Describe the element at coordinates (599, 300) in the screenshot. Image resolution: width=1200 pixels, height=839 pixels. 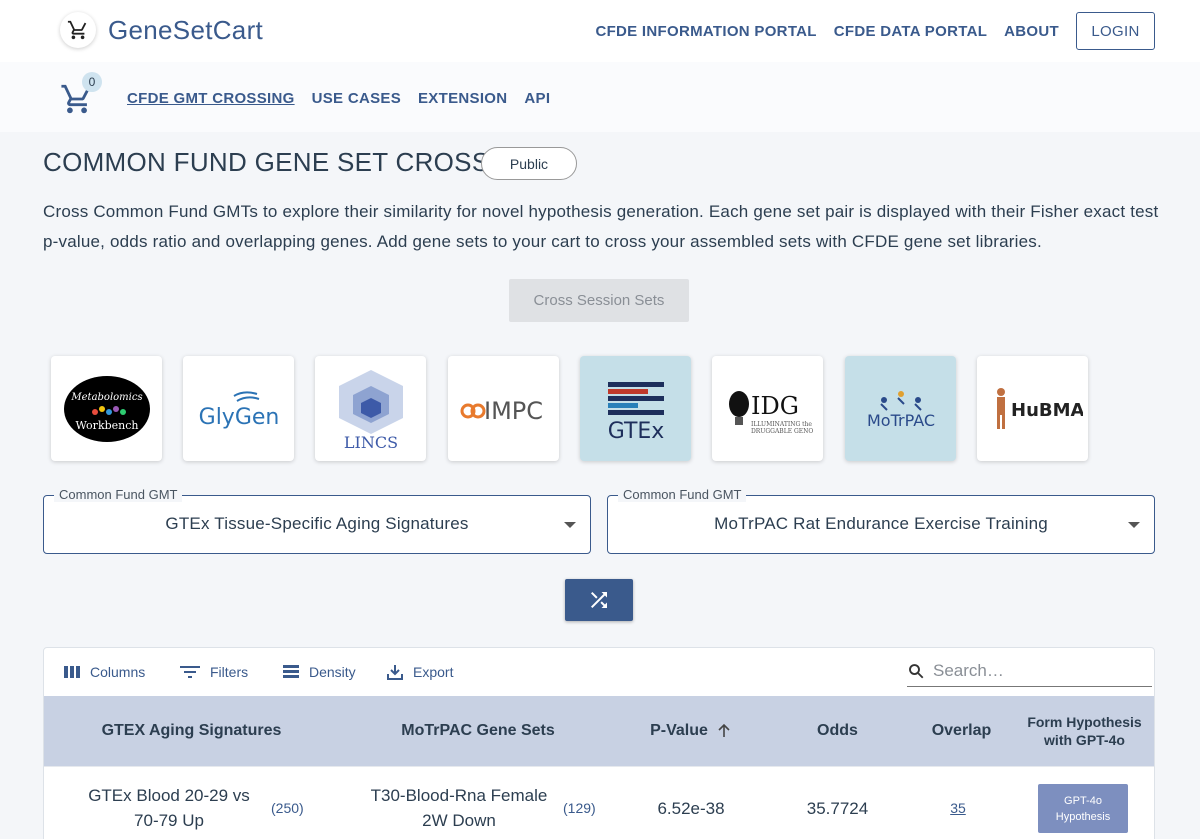
I see `cross-session-sets-button: Cross Session Sets` at that location.